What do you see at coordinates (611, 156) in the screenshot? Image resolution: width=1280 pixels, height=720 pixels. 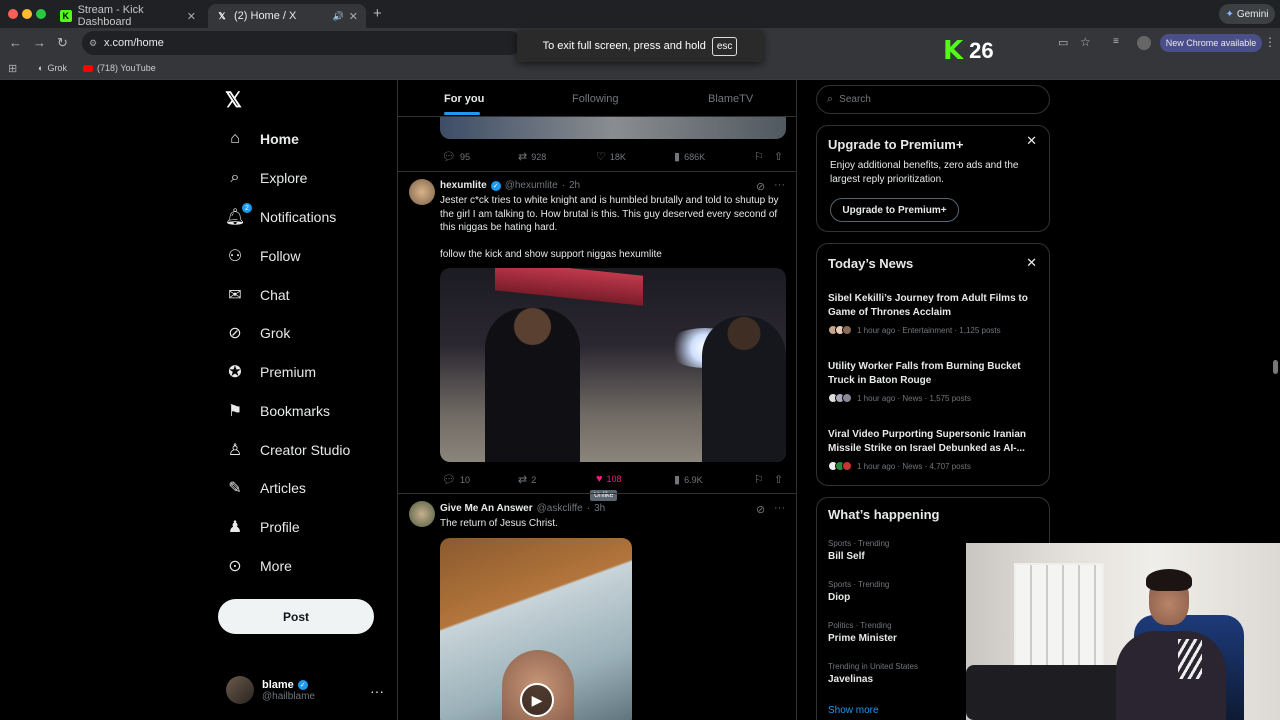 I see `like-button: ♡ 18K` at bounding box center [611, 156].